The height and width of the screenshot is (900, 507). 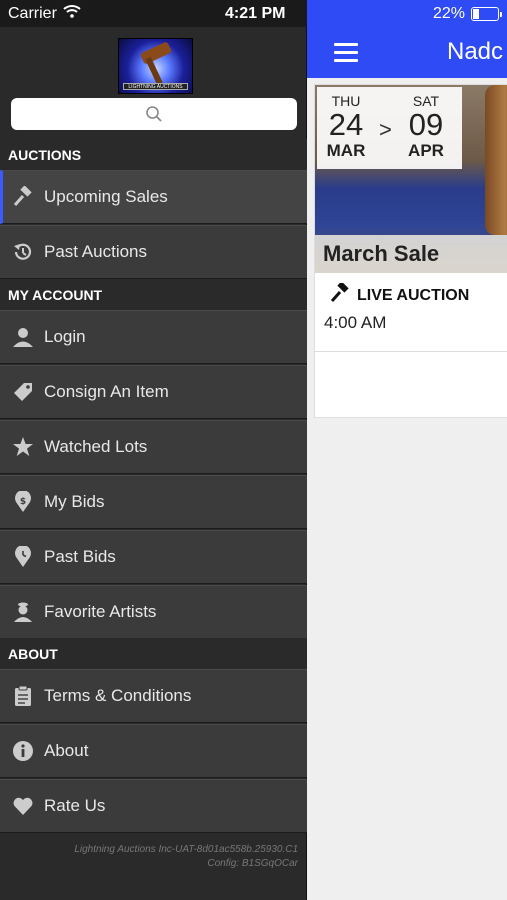 What do you see at coordinates (153, 155) in the screenshot?
I see `section-header-auctions: AUCTIONS` at bounding box center [153, 155].